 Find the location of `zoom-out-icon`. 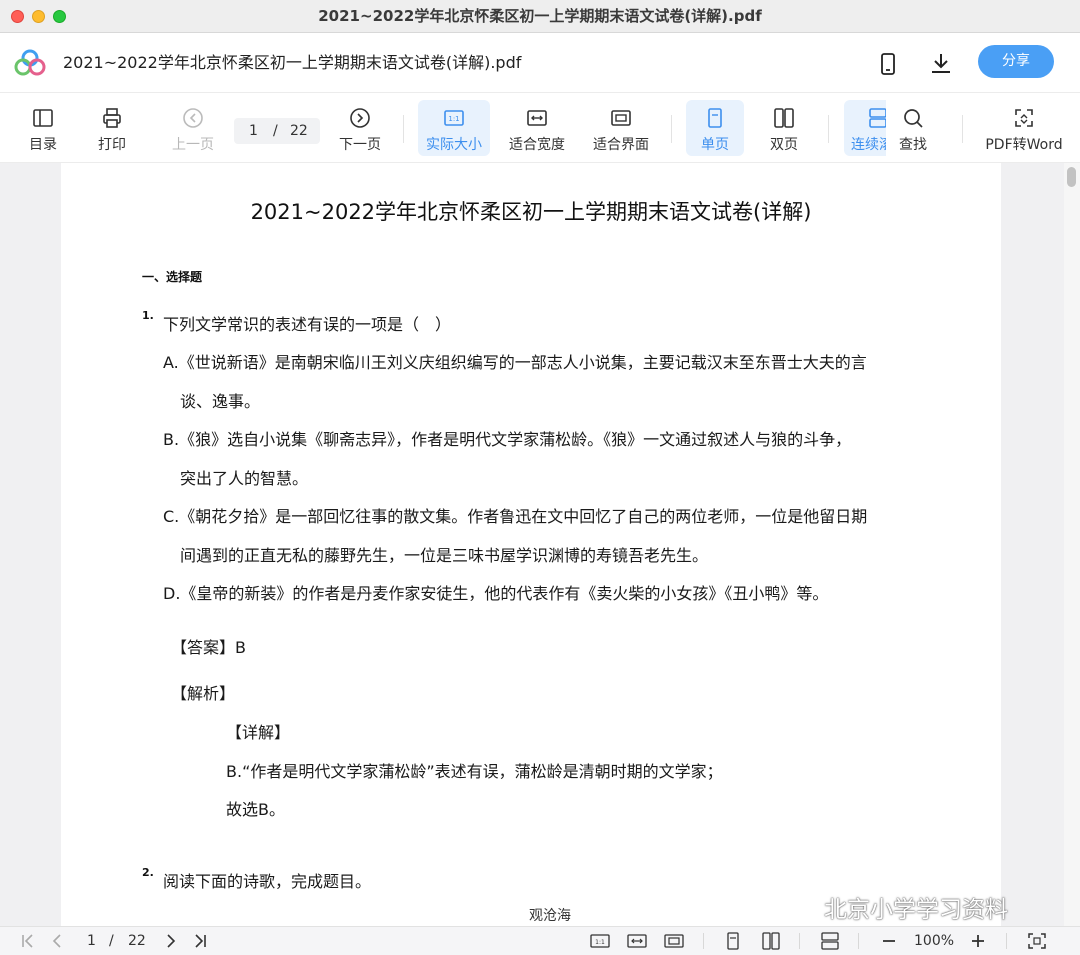

zoom-out-icon is located at coordinates (889, 941).